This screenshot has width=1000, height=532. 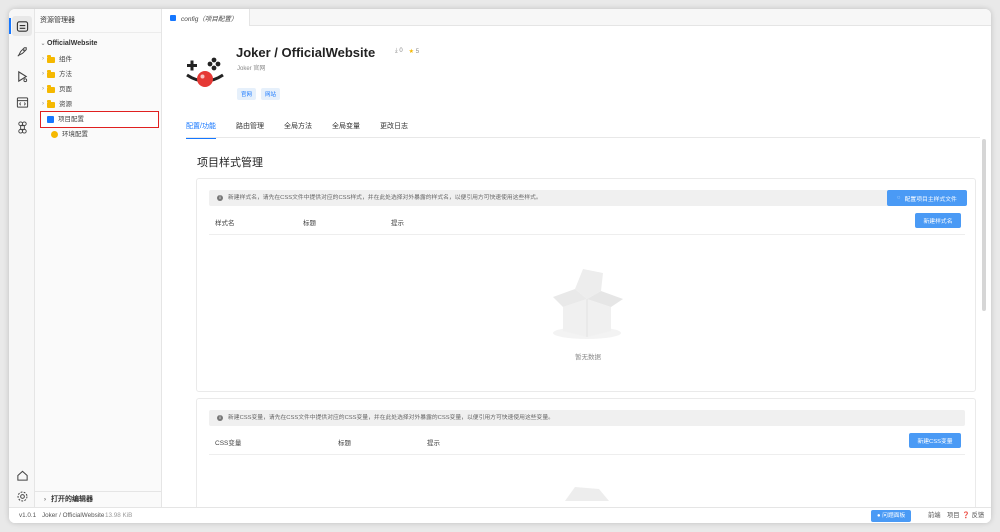 What do you see at coordinates (966, 515) in the screenshot?
I see `help-icon: ❓` at bounding box center [966, 515].